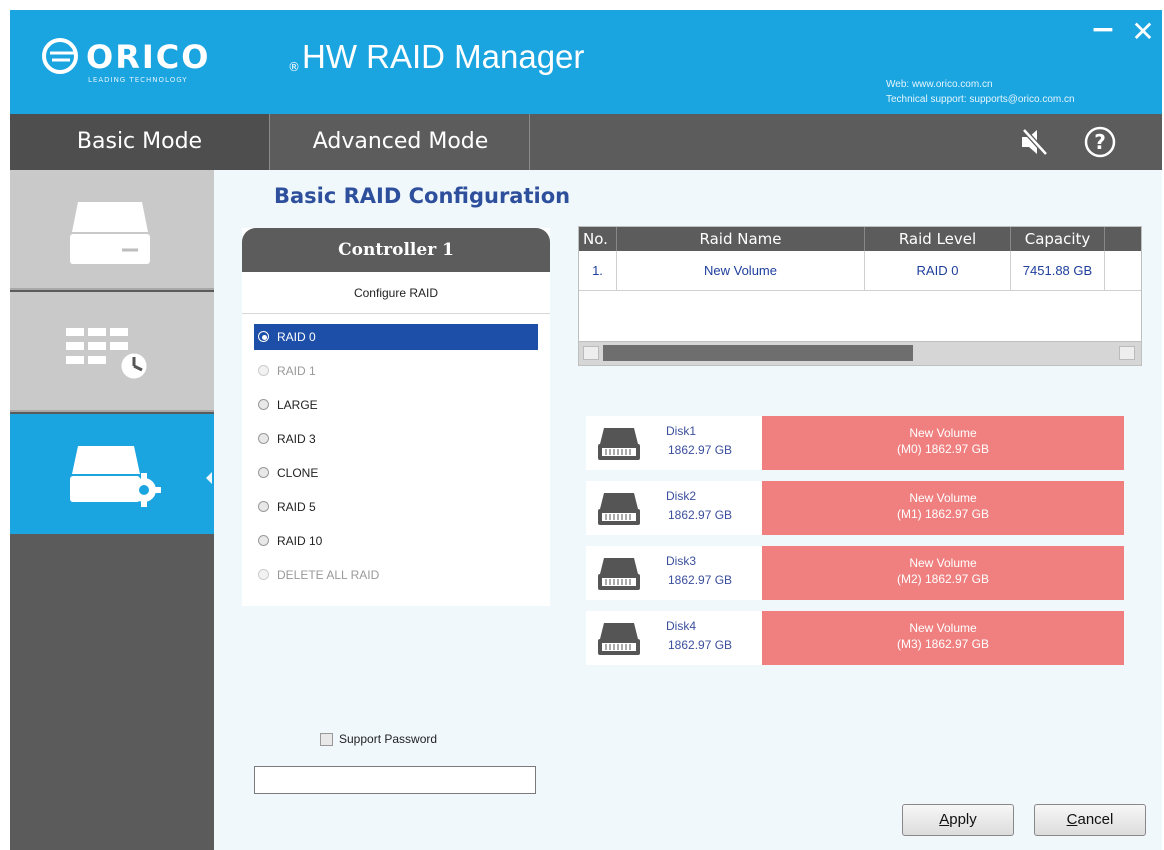 This screenshot has height=850, width=1164. I want to click on raid-option-label: RAID 10, so click(300, 541).